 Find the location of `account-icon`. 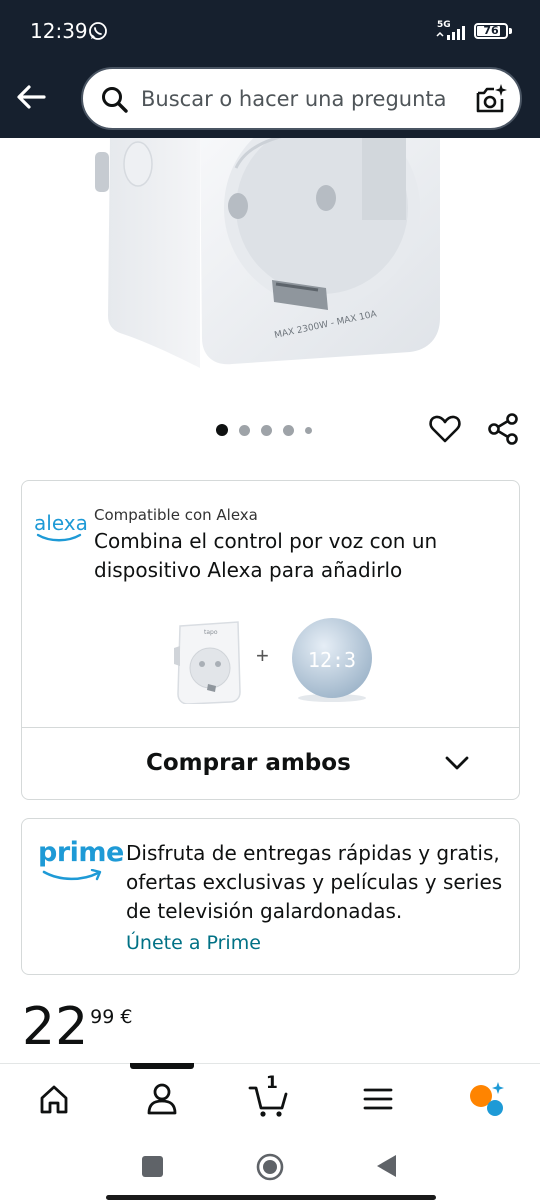

account-icon is located at coordinates (162, 1099).